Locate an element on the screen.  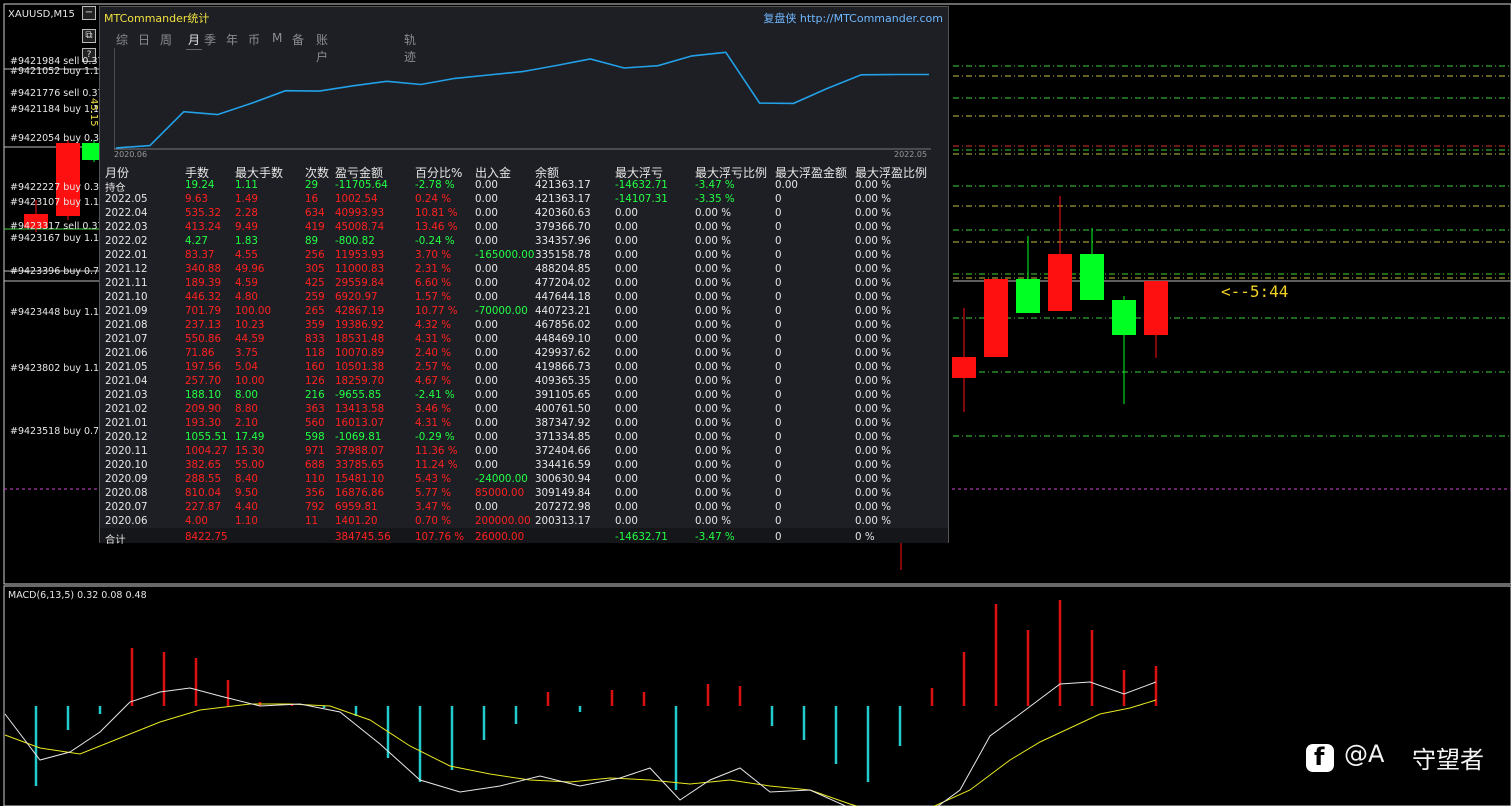
tab-2: 周 is located at coordinates (166, 39).